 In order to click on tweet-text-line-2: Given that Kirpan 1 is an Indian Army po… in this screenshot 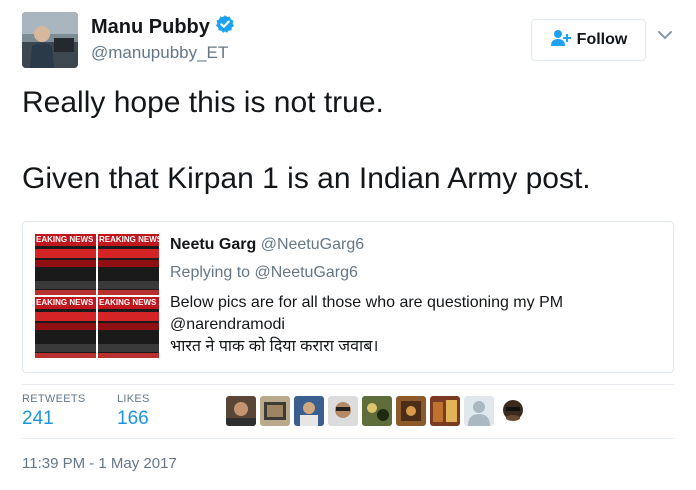, I will do `click(306, 178)`.